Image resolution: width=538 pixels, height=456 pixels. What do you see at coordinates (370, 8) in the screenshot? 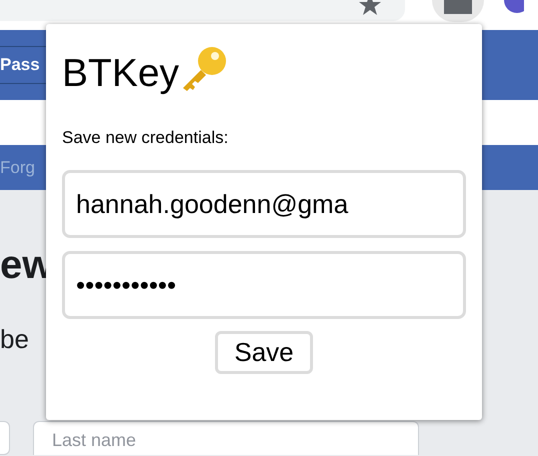
I see `bookmark-star-icon` at bounding box center [370, 8].